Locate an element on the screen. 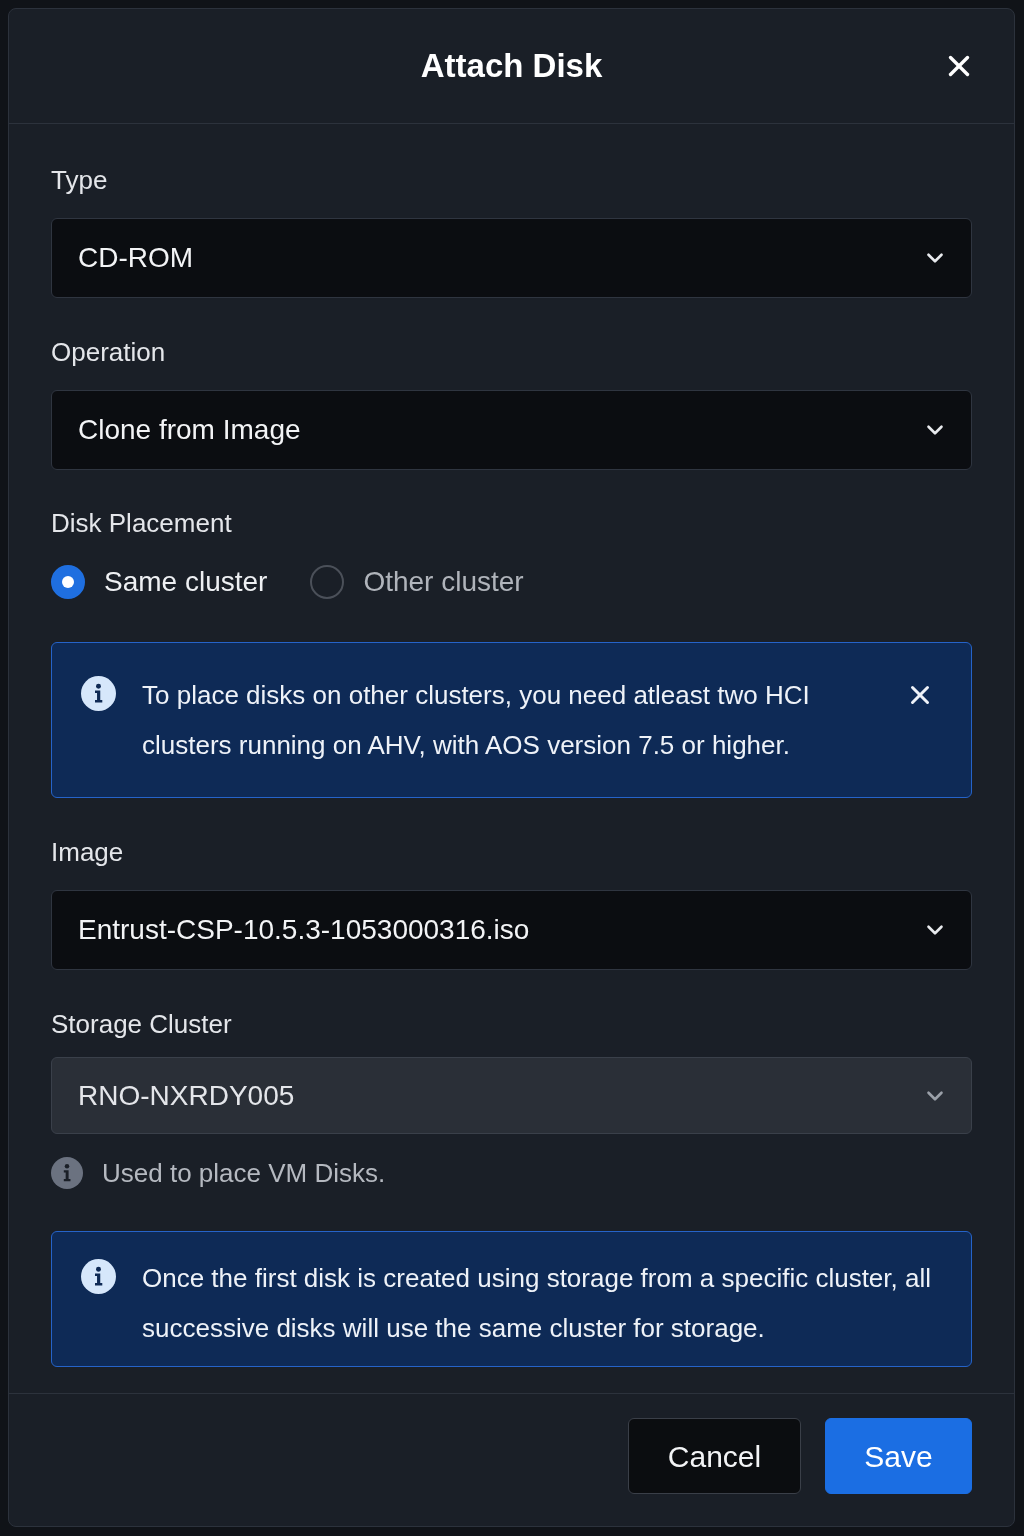 The height and width of the screenshot is (1536, 1024). select-field: CD-ROM is located at coordinates (511, 258).